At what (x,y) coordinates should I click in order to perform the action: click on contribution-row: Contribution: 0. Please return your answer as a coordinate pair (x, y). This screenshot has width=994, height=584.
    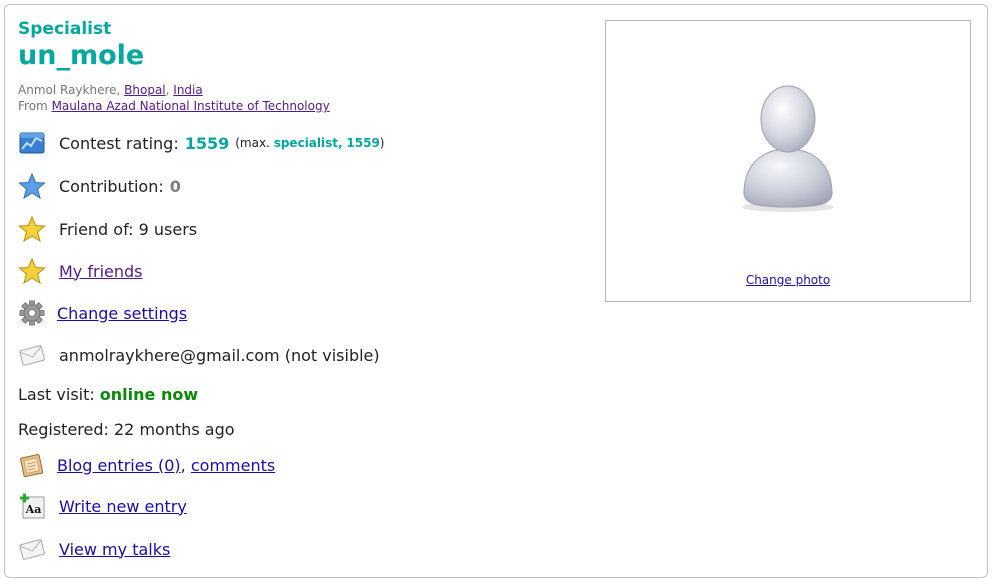
    Looking at the image, I should click on (99, 186).